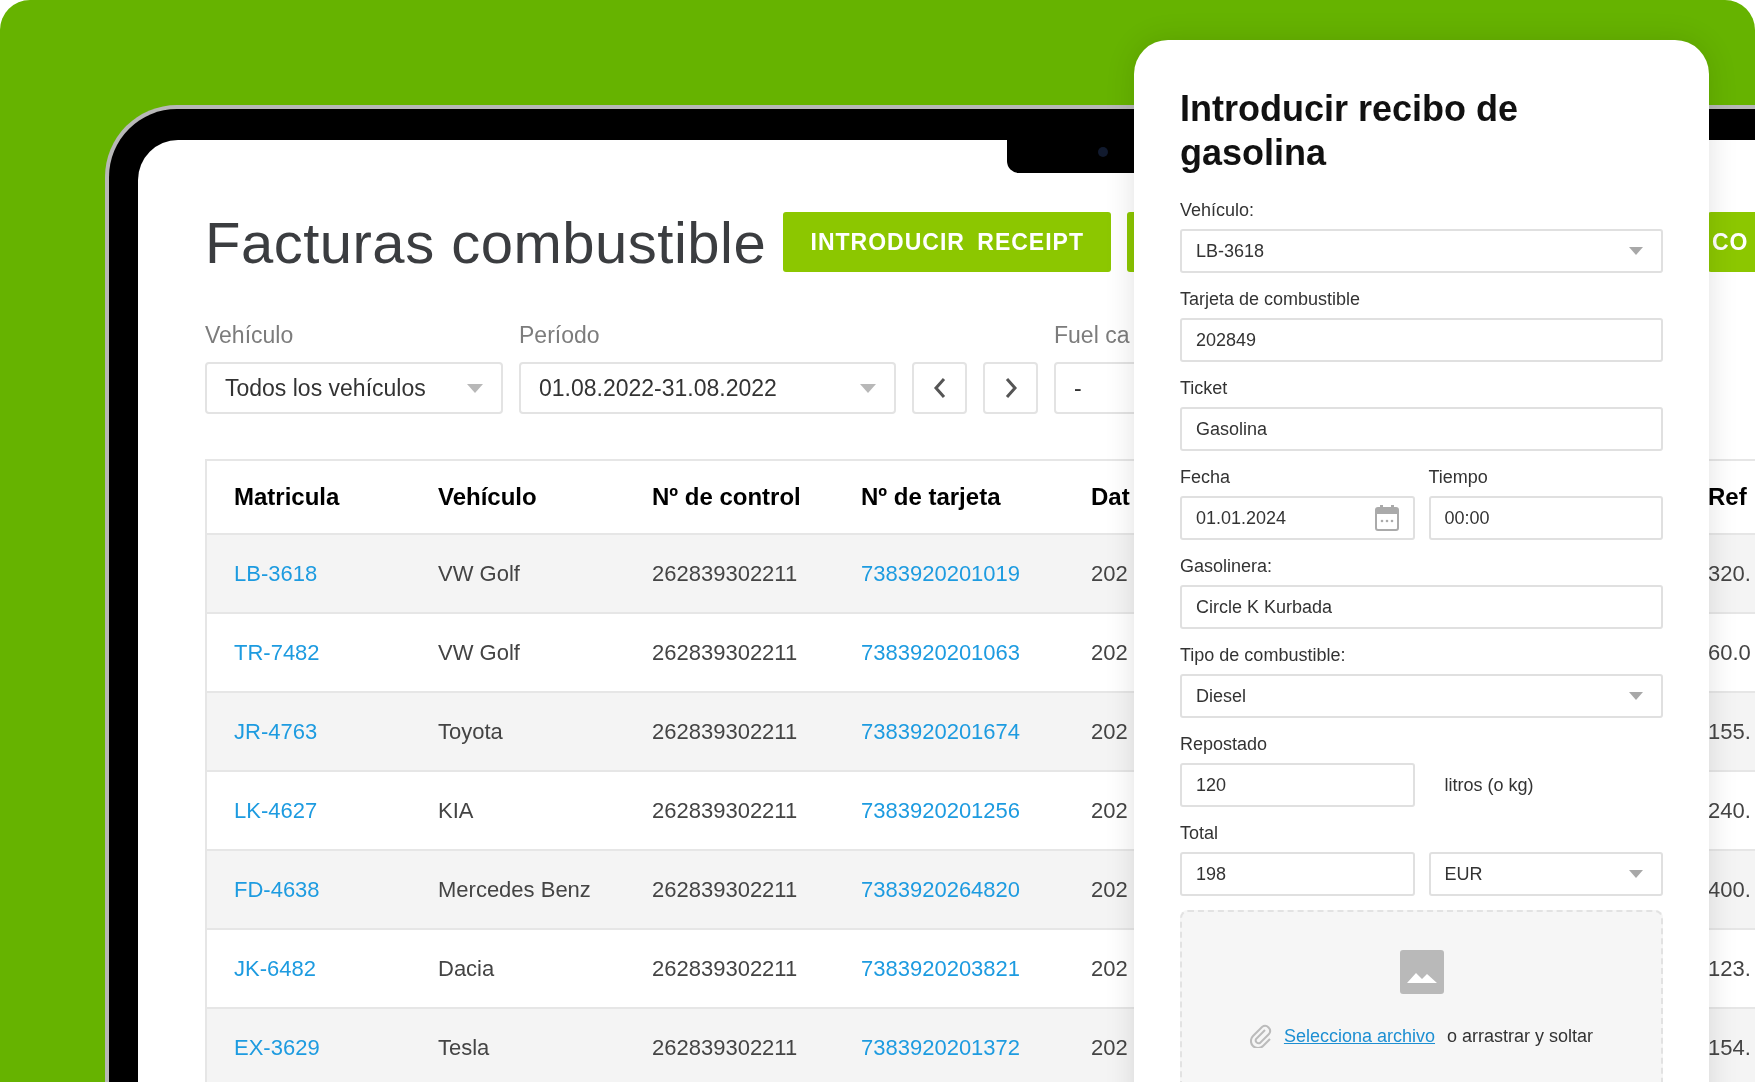  I want to click on table-link: LB-3618, so click(276, 573).